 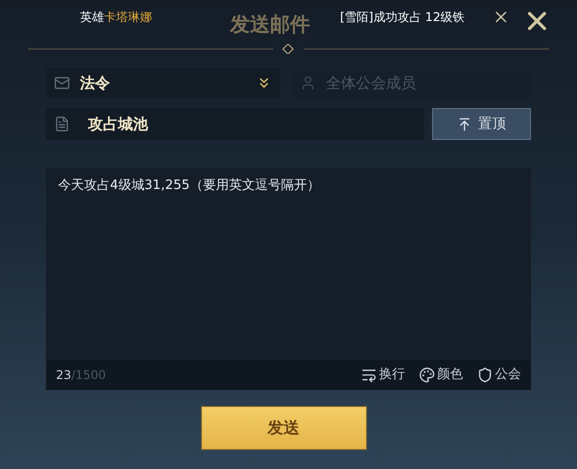 I want to click on document-icon, so click(x=62, y=124).